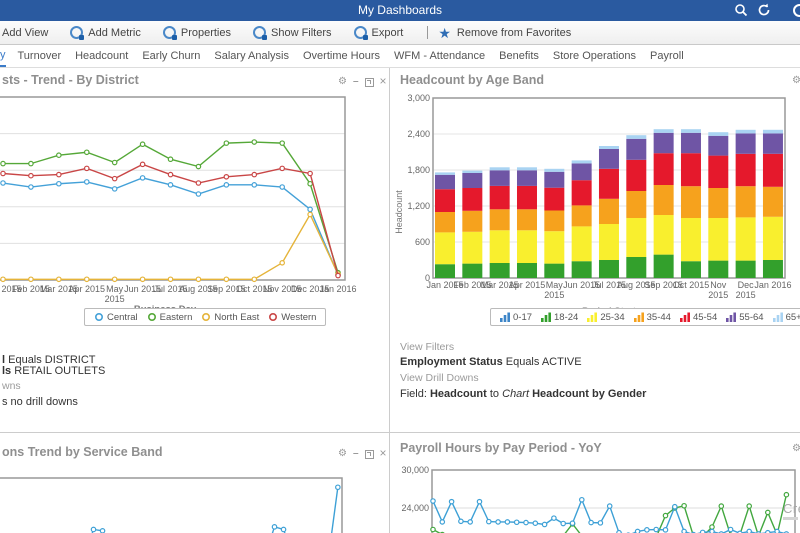  Describe the element at coordinates (171, 56) in the screenshot. I see `tab-early-churn: Early Churn` at that location.